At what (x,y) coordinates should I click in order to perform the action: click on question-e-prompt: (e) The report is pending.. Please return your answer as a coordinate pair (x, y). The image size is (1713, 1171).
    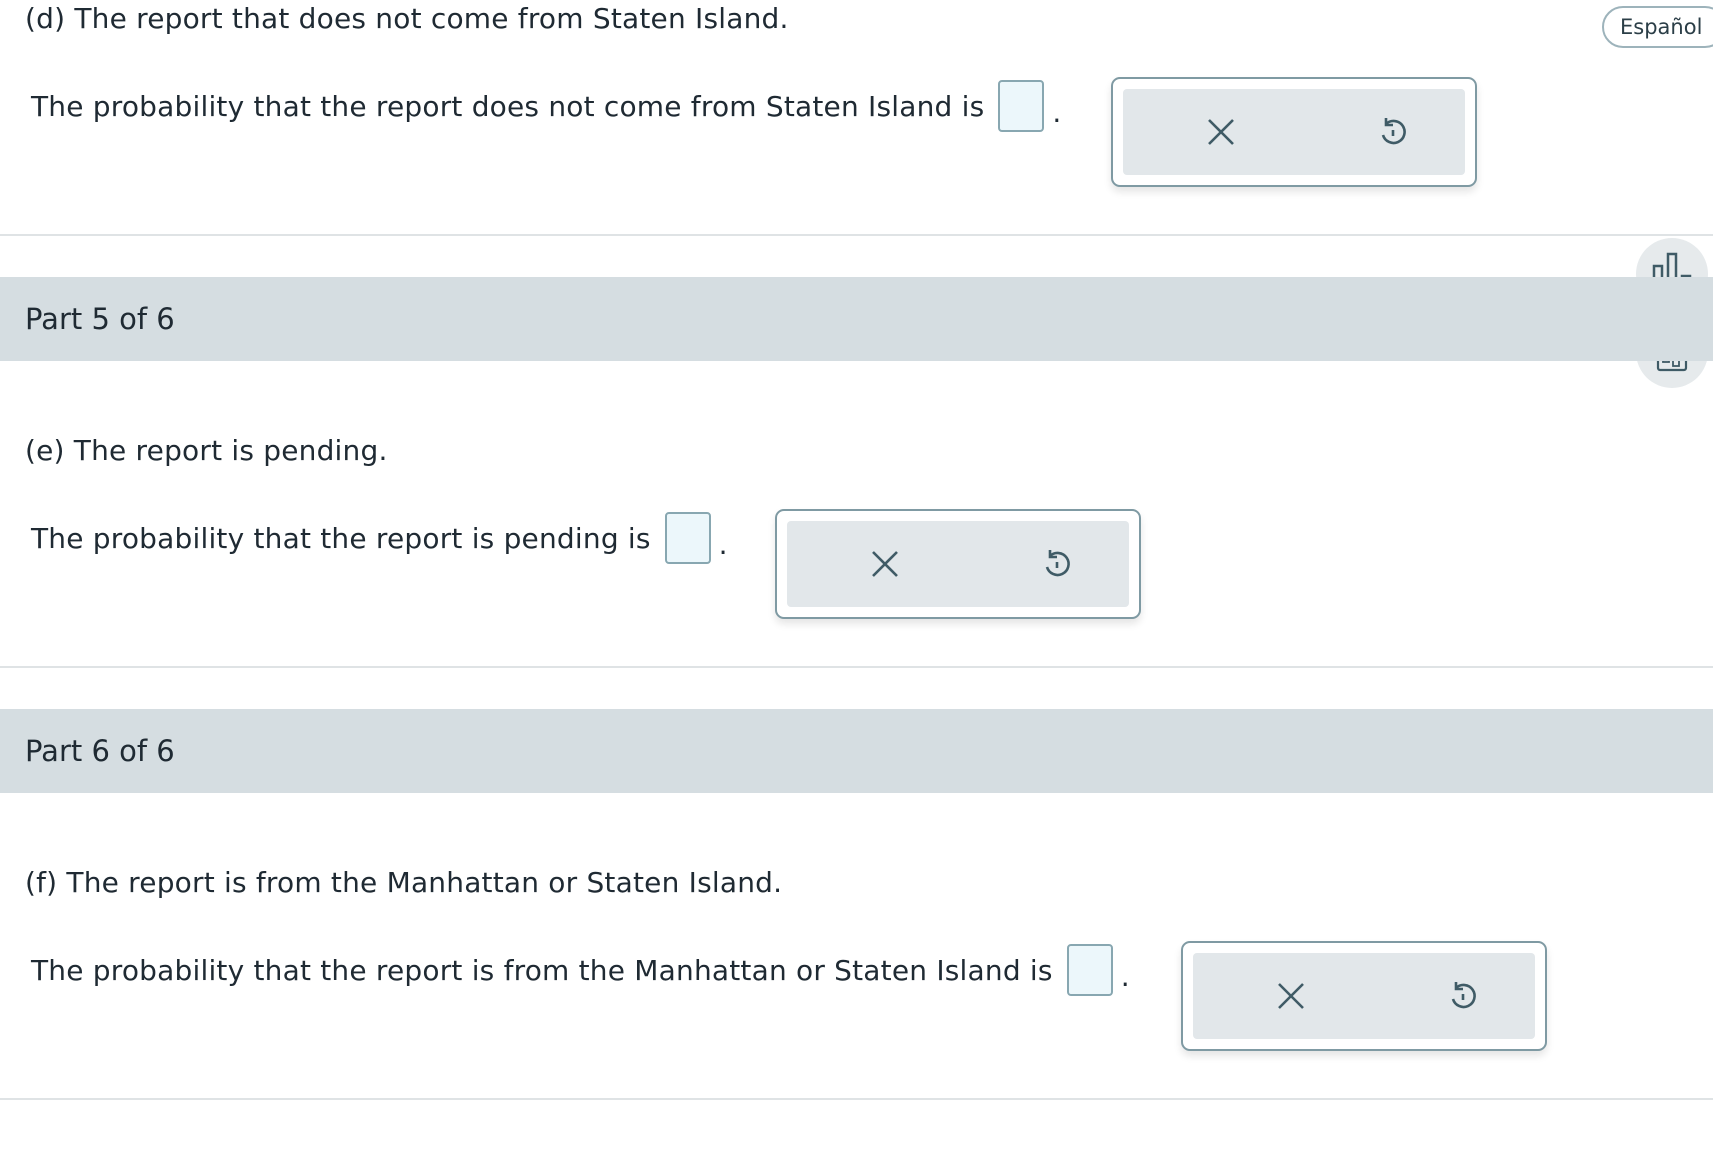
    Looking at the image, I should click on (206, 450).